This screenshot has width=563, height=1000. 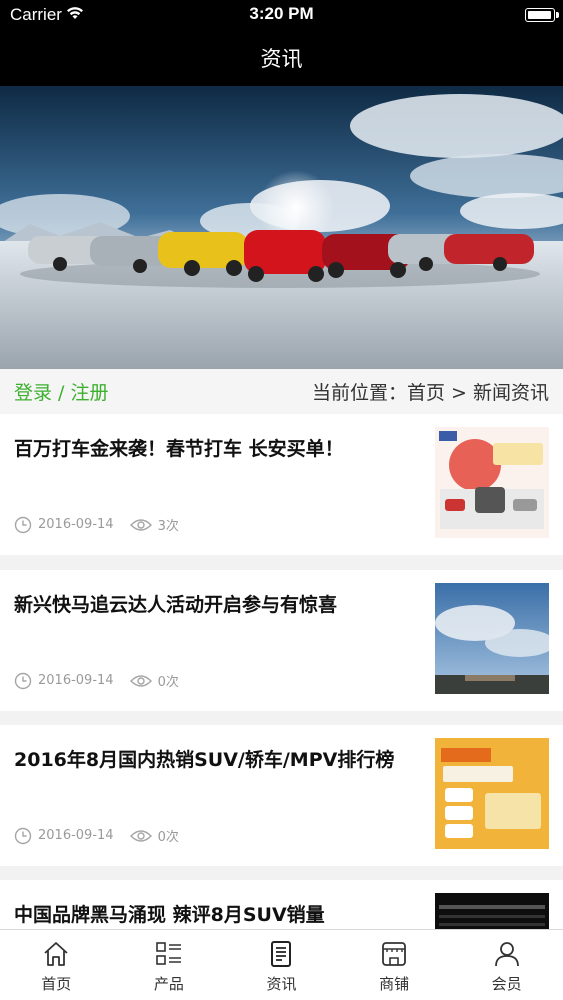 What do you see at coordinates (176, 605) in the screenshot?
I see `news-title: 新兴快马追云达人活动开启参与有惊喜` at bounding box center [176, 605].